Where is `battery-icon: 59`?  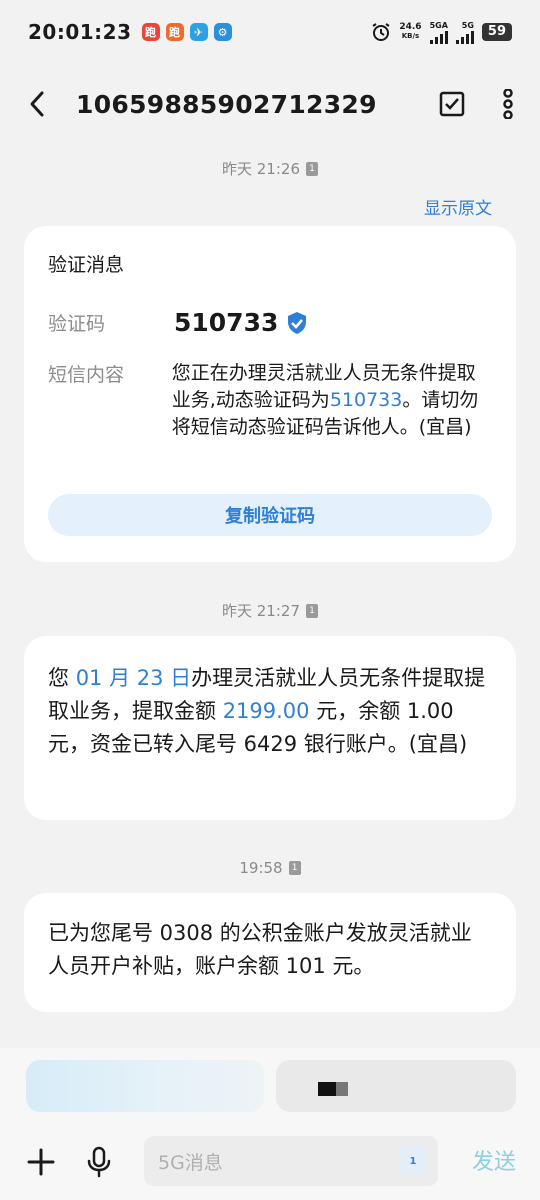
battery-icon: 59 is located at coordinates (496, 32).